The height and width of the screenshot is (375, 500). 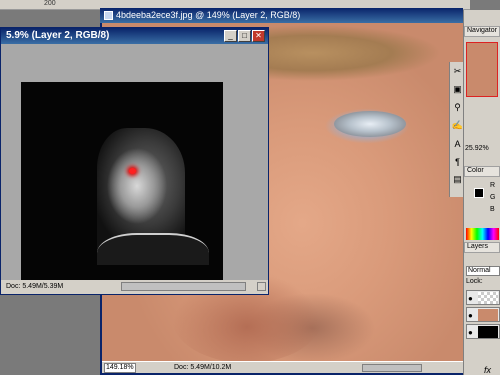 What do you see at coordinates (474, 281) in the screenshot?
I see `lock-label: Lock:` at bounding box center [474, 281].